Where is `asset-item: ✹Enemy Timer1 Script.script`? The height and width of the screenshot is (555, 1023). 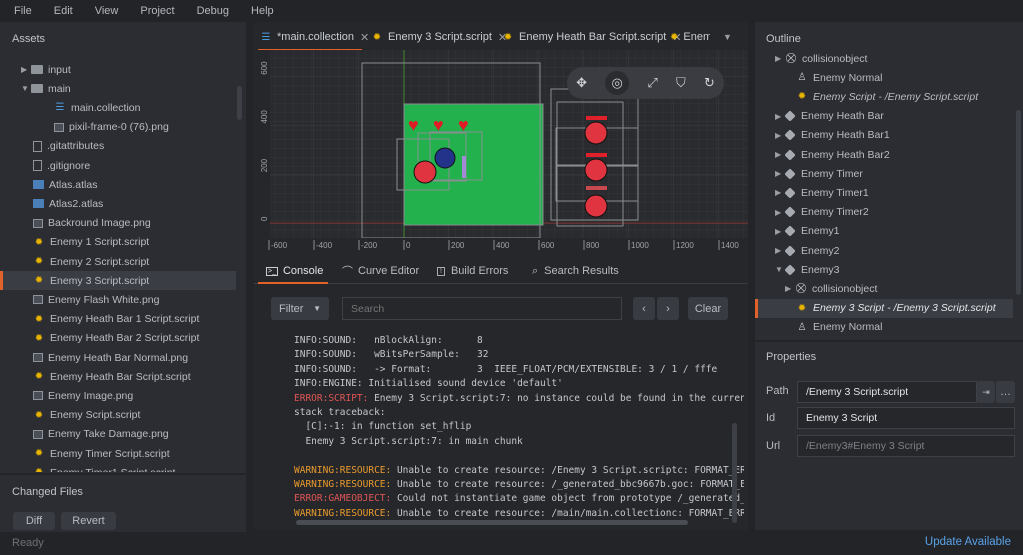
asset-item: ✹Enemy Timer1 Script.script is located at coordinates (118, 467).